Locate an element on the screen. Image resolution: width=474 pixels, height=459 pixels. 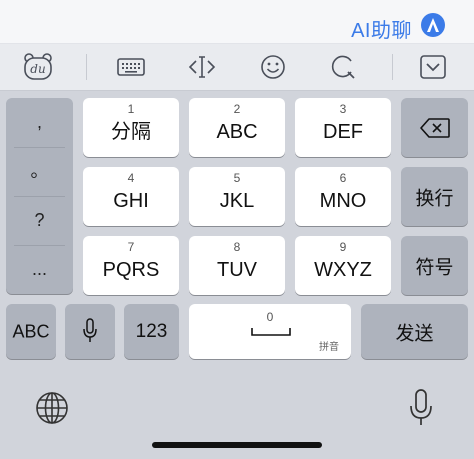
key-5-jkl: 5 JKL is located at coordinates (237, 196).